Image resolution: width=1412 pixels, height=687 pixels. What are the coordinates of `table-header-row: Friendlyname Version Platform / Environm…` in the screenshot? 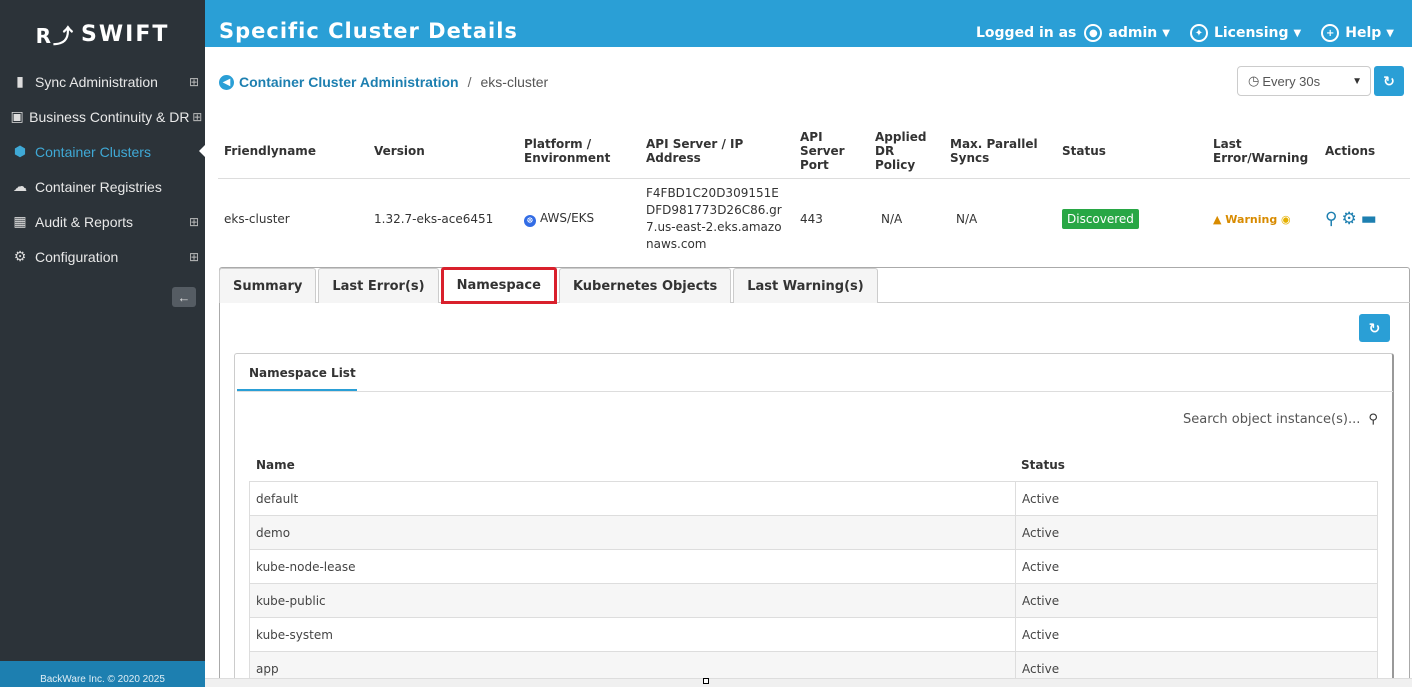 It's located at (814, 152).